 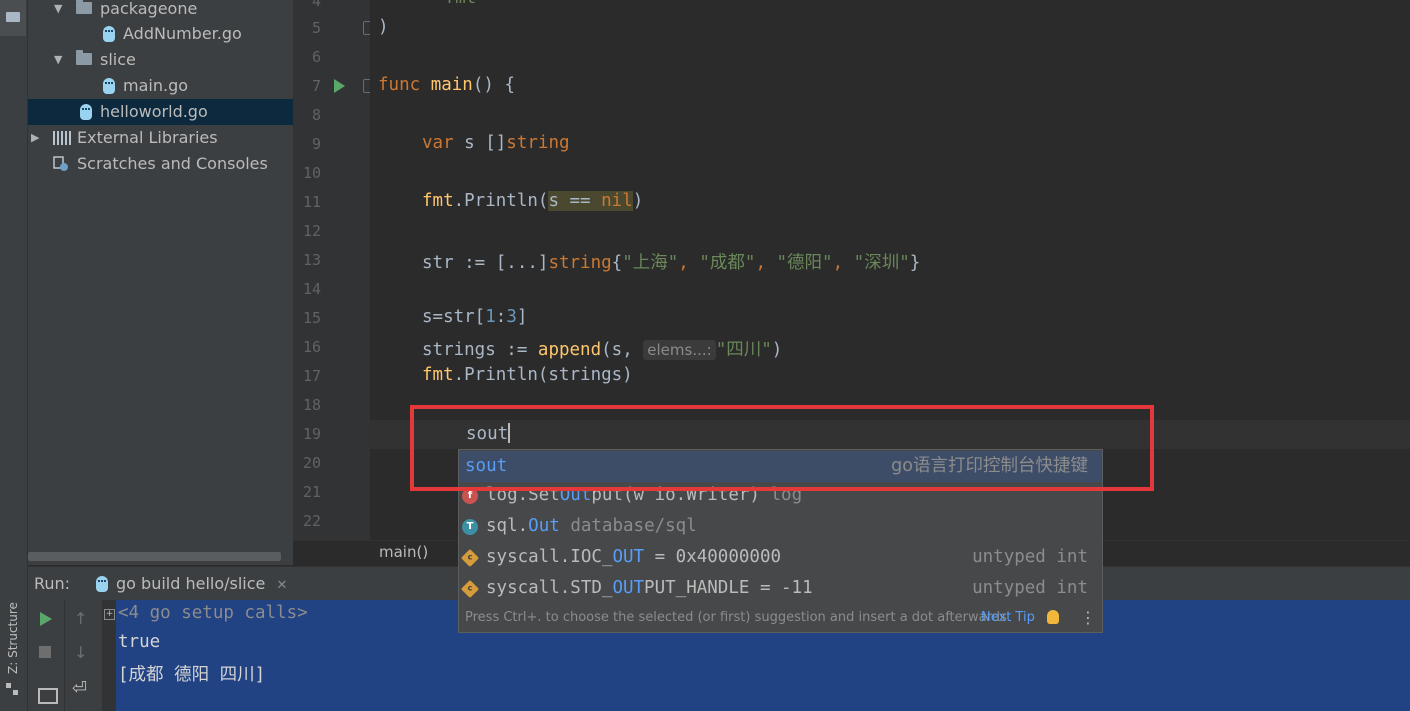 I want to click on left-tool-strip: Z: Structure, so click(x=14, y=355).